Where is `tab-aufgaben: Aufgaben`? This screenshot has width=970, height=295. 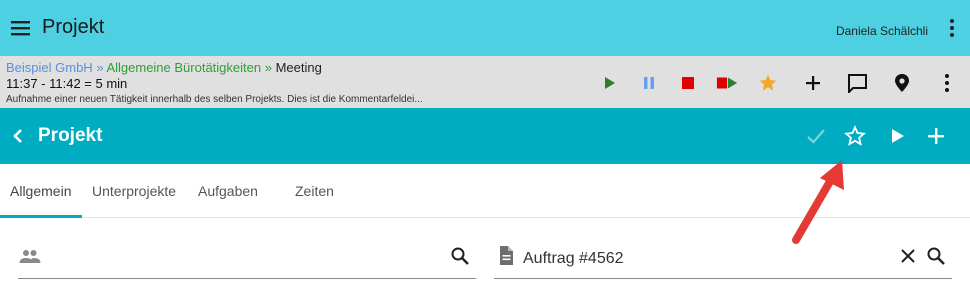 tab-aufgaben: Aufgaben is located at coordinates (228, 191).